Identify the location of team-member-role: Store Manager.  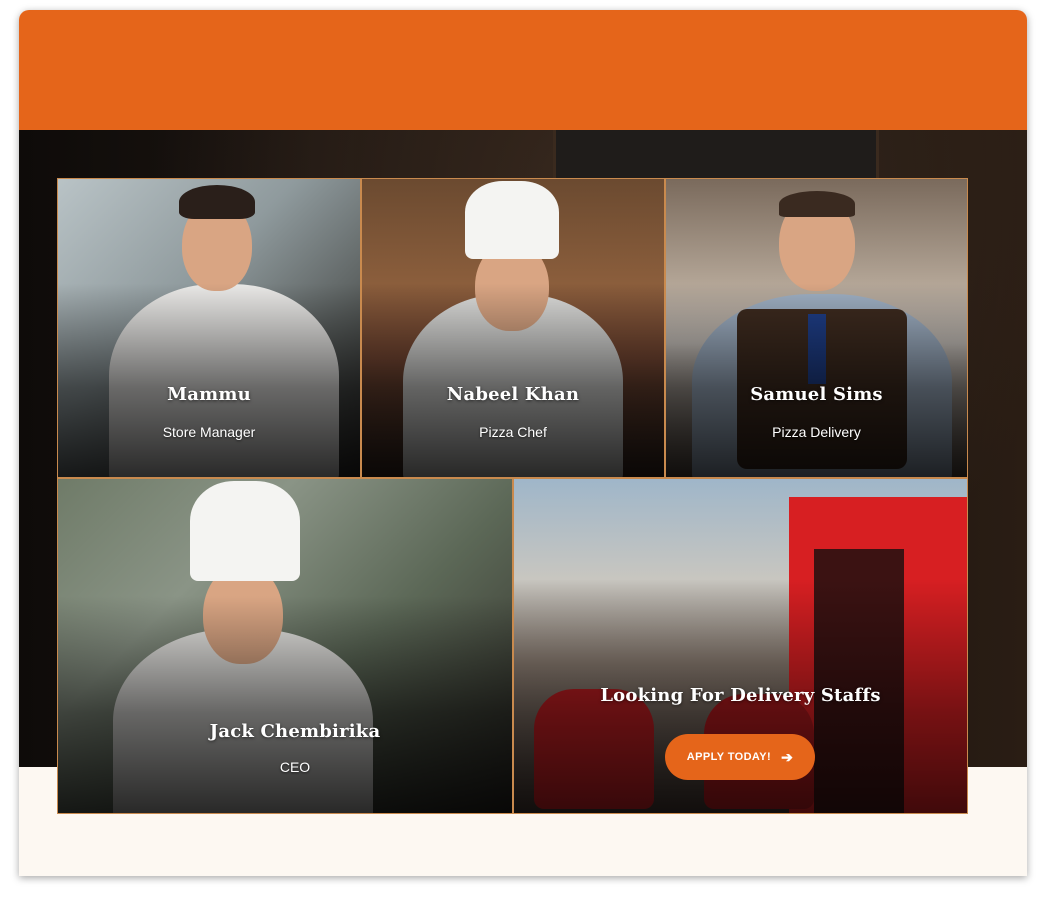
(209, 432).